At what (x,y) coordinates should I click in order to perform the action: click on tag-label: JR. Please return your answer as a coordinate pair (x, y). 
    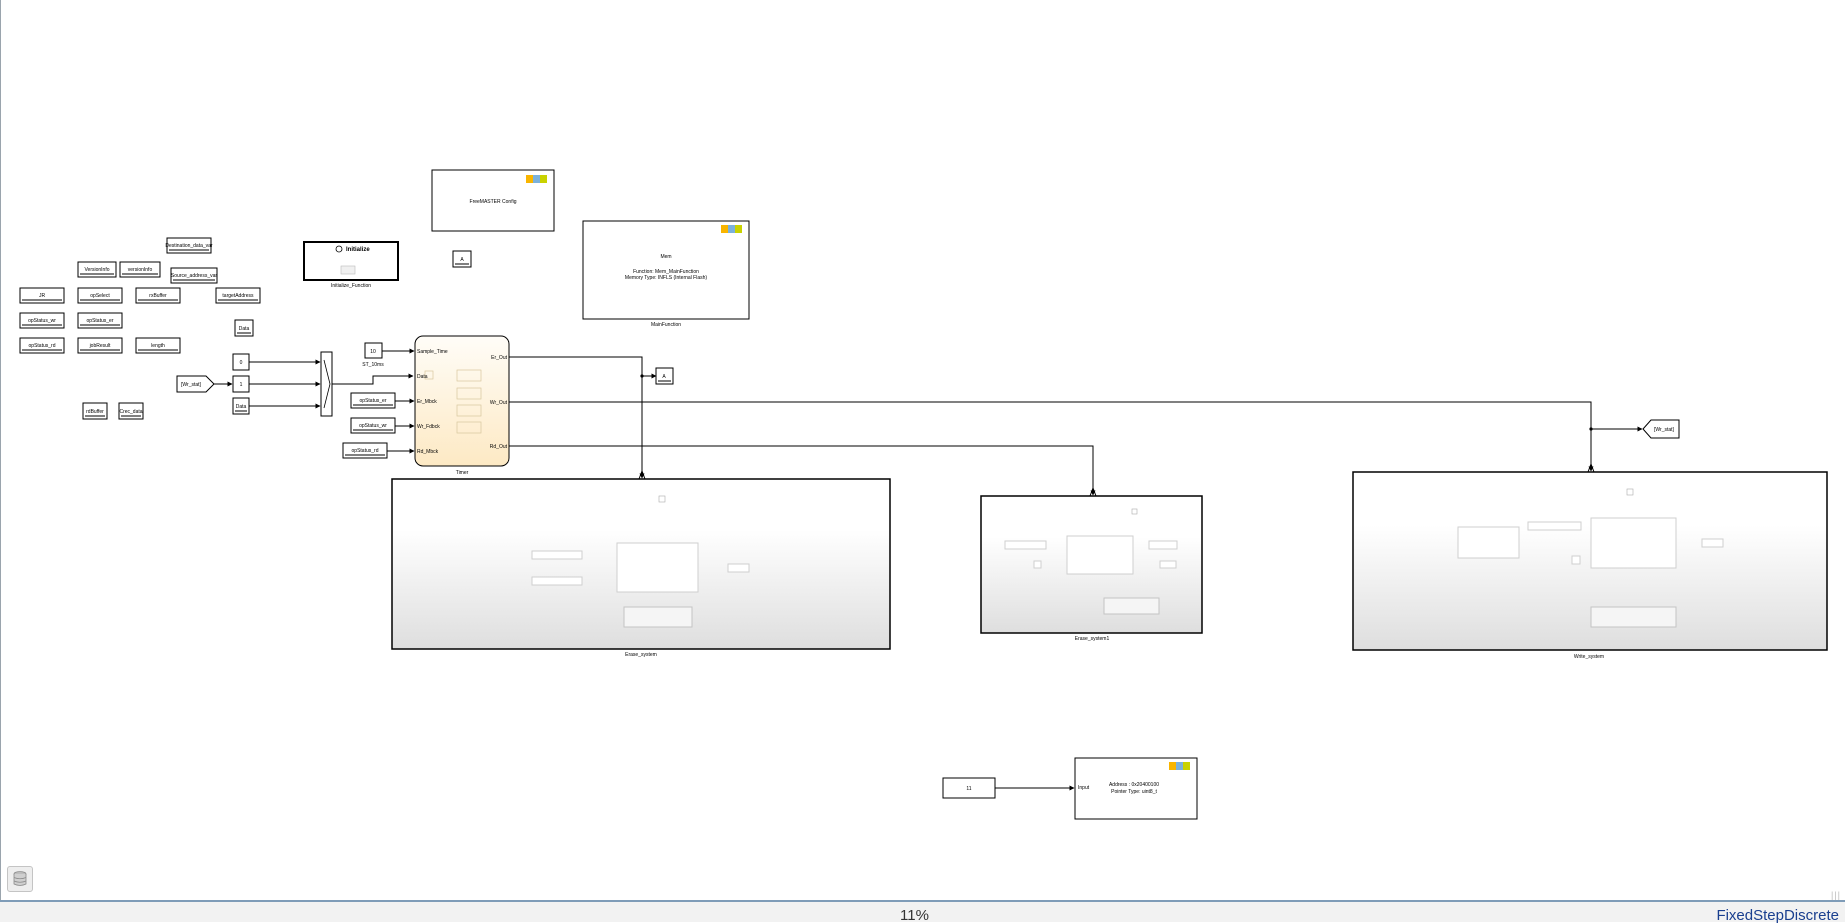
    Looking at the image, I should click on (42, 296).